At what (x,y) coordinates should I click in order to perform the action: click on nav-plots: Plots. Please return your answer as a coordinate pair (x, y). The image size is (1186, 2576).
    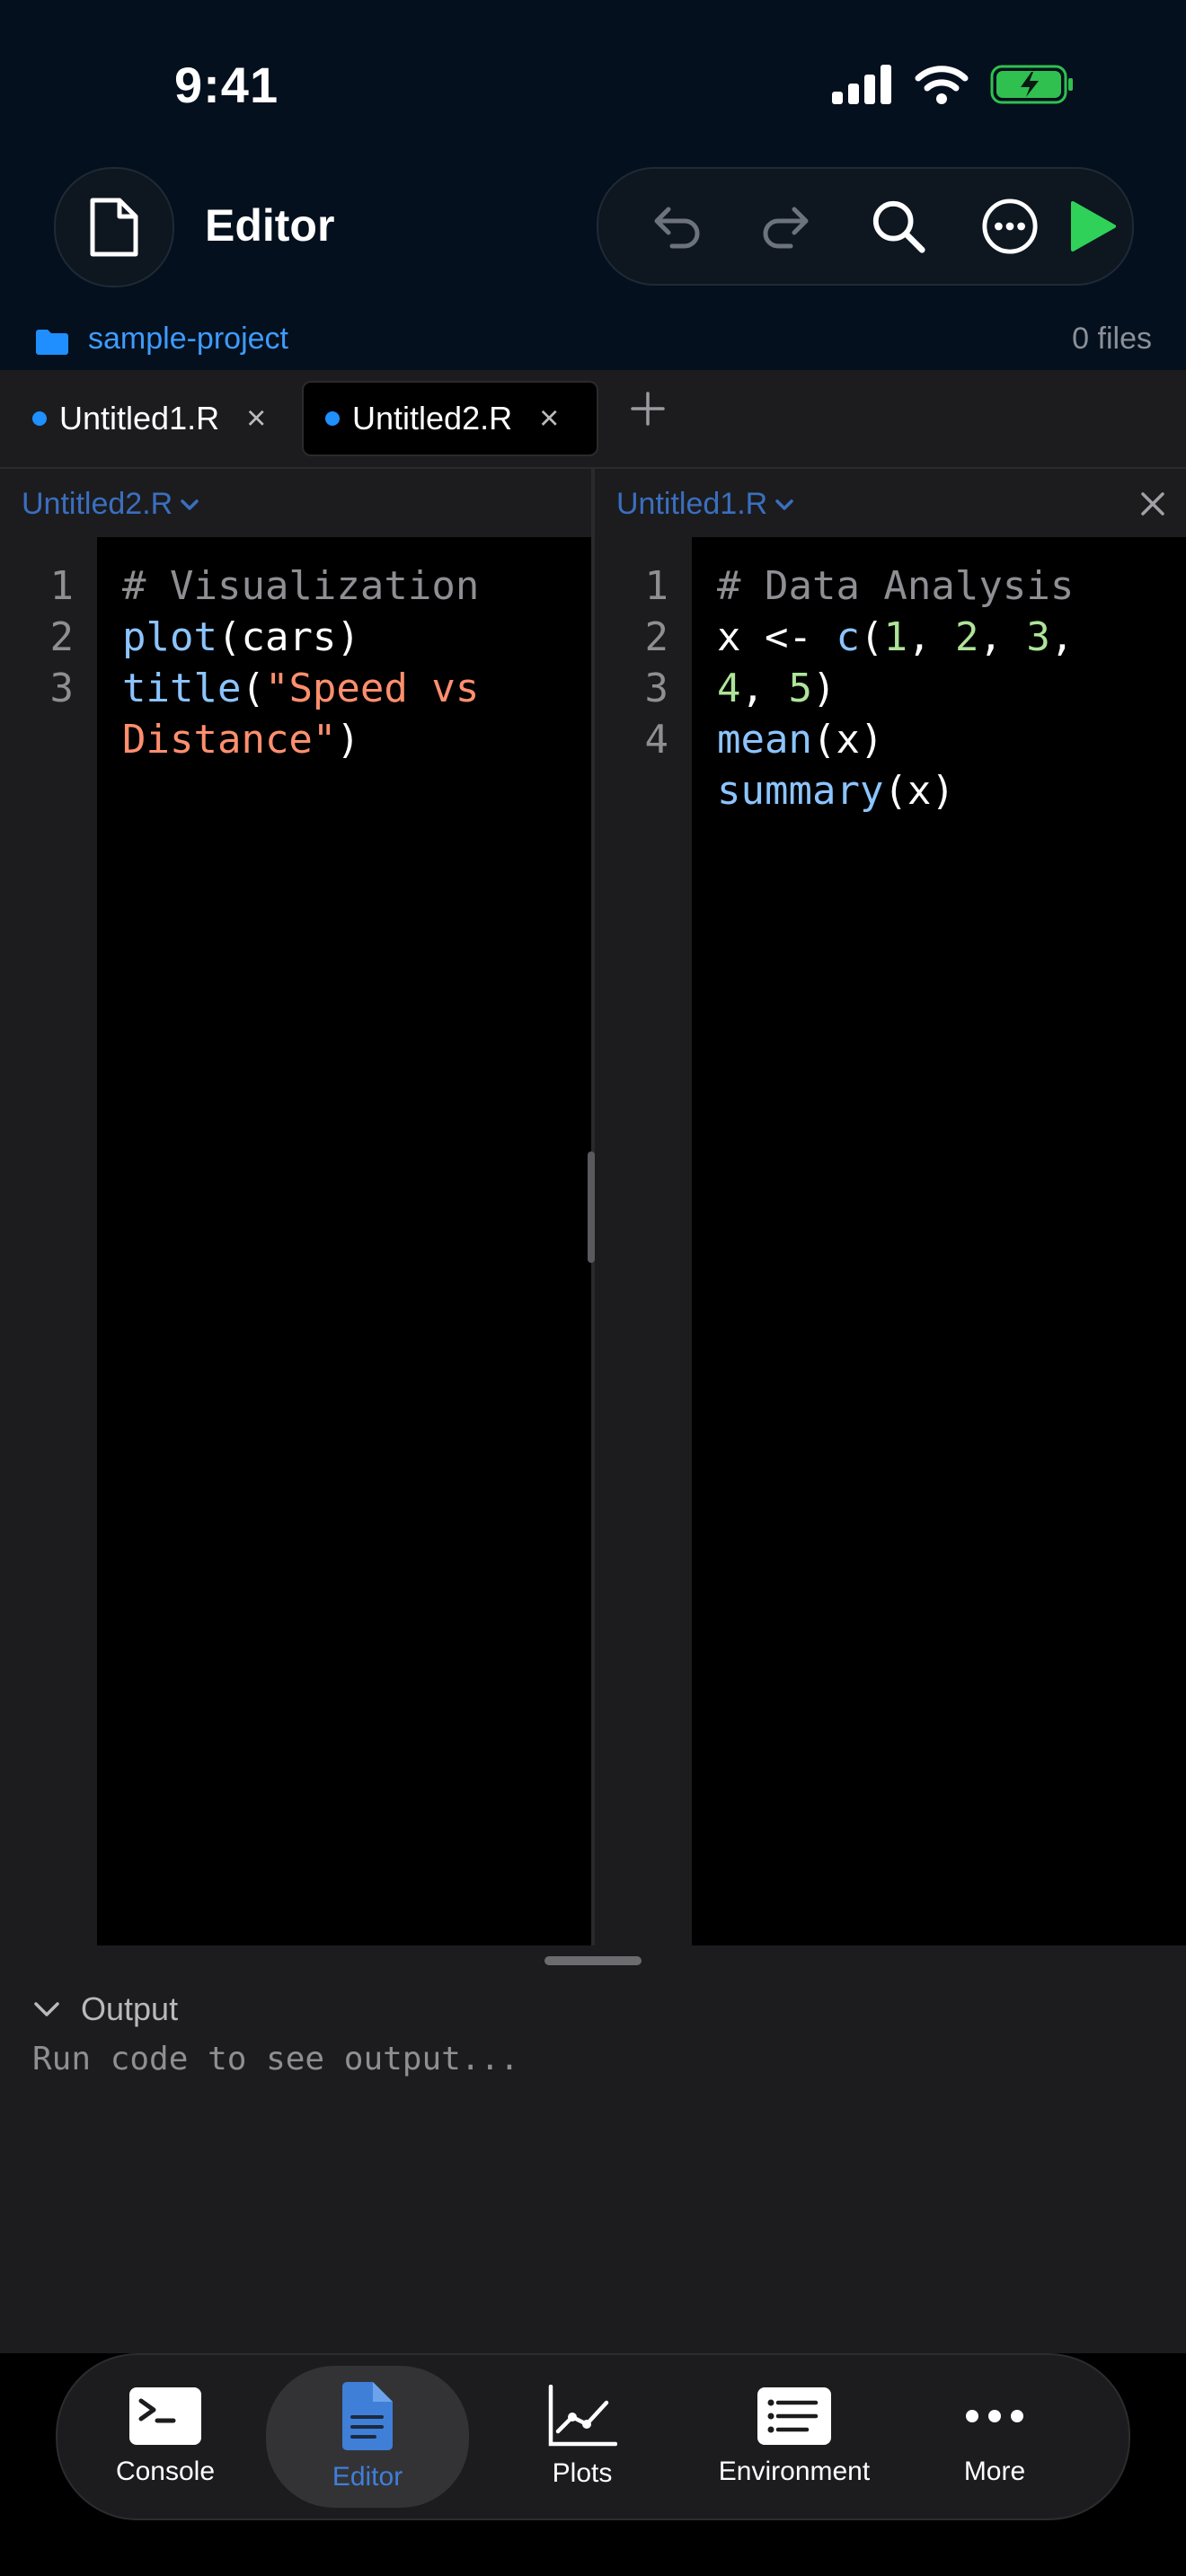
    Looking at the image, I should click on (582, 2437).